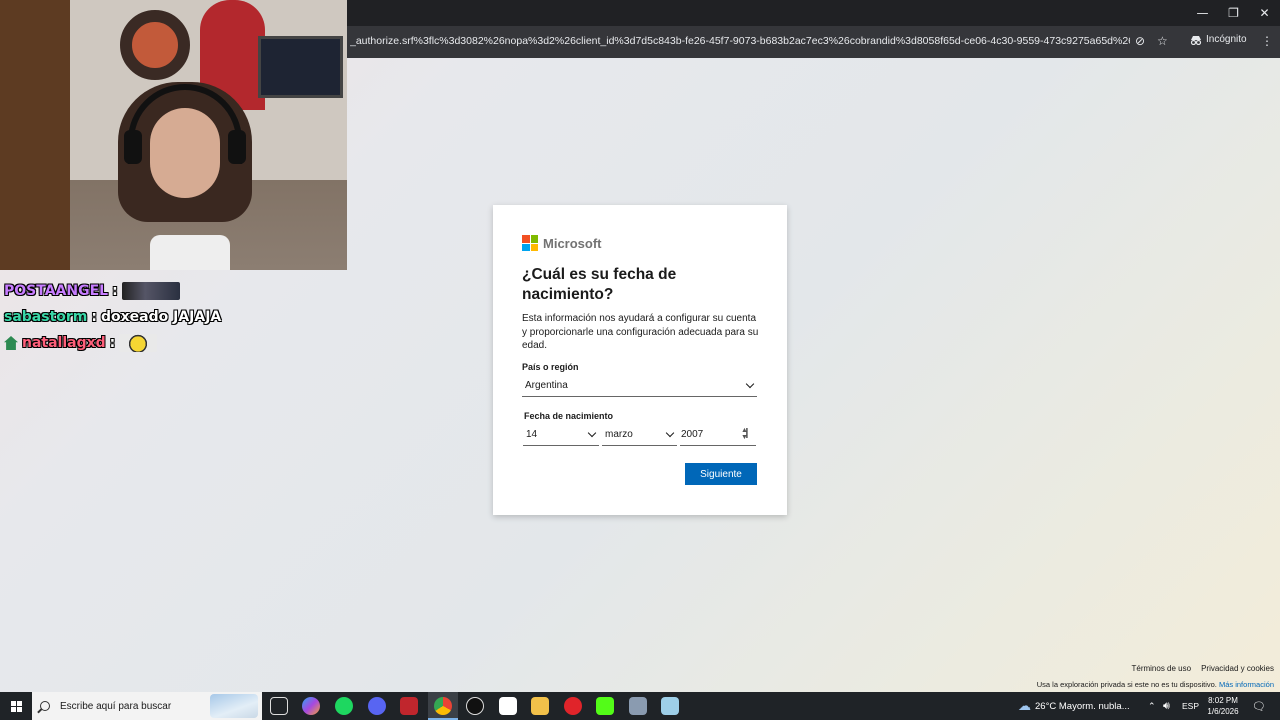  I want to click on month-select: marzo, so click(639, 435).